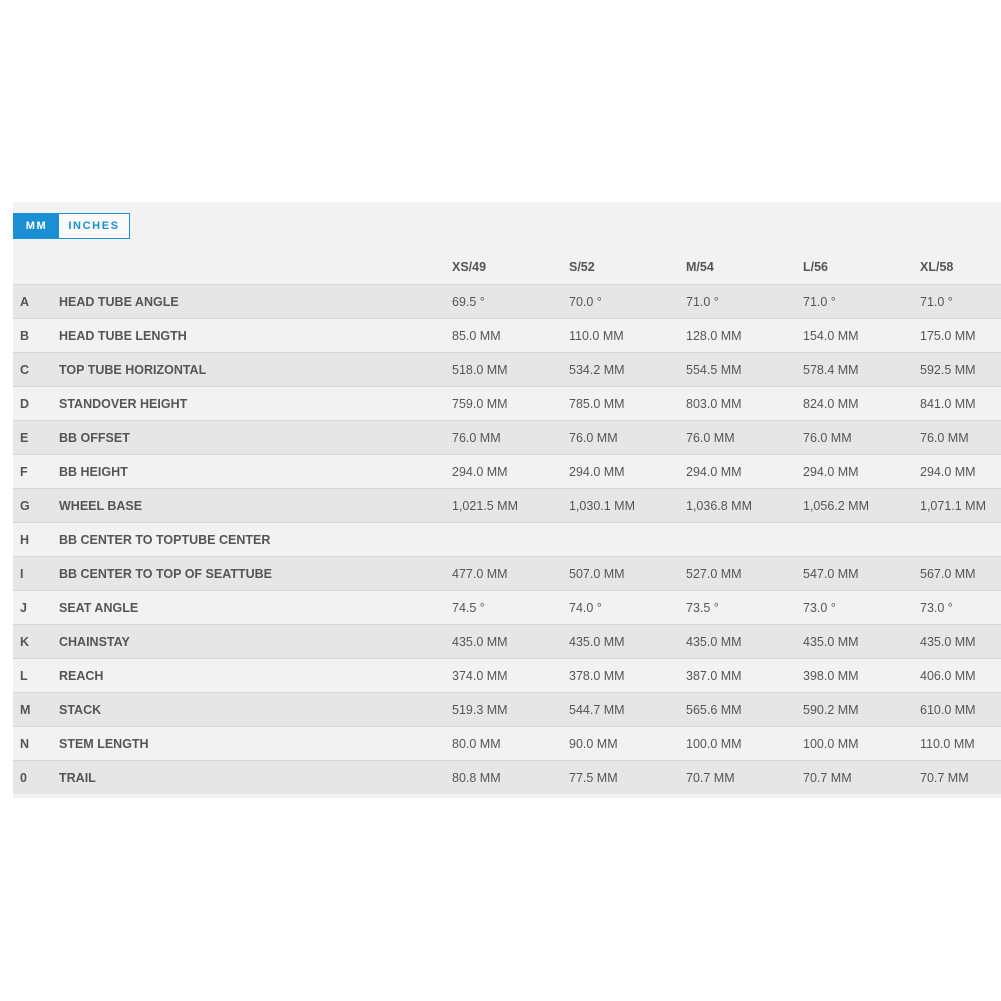 This screenshot has height=1001, width=1001. What do you see at coordinates (585, 301) in the screenshot?
I see `measurement-value: 70.0 °` at bounding box center [585, 301].